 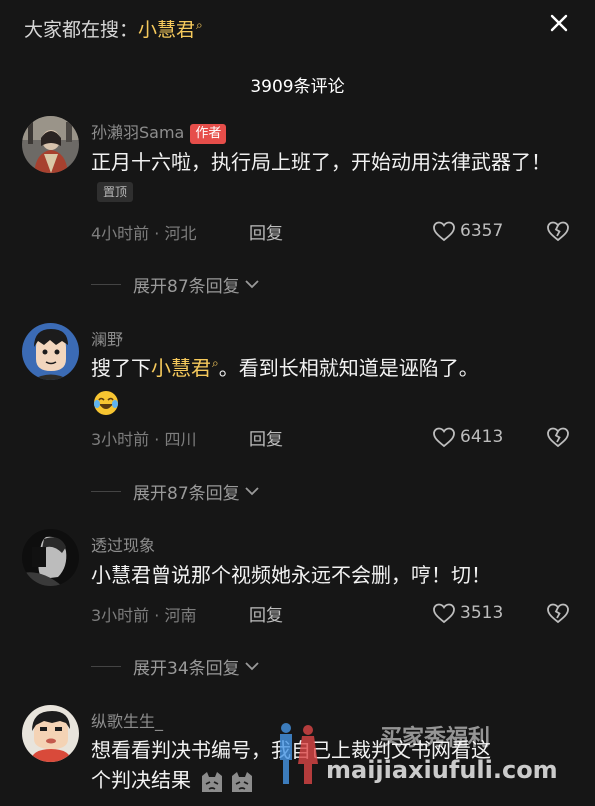 I want to click on trending-search-hint: 大家都在搜：小慧君⌕, so click(x=113, y=28).